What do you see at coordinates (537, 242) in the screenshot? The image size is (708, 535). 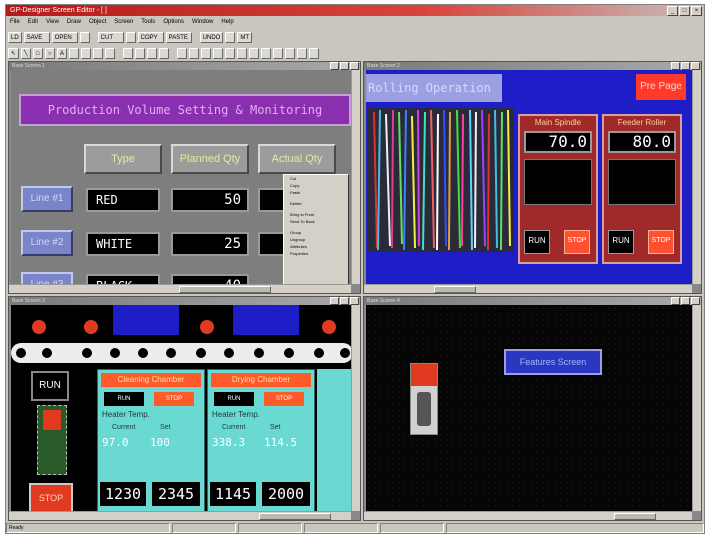 I see `main-run-button: RUN` at bounding box center [537, 242].